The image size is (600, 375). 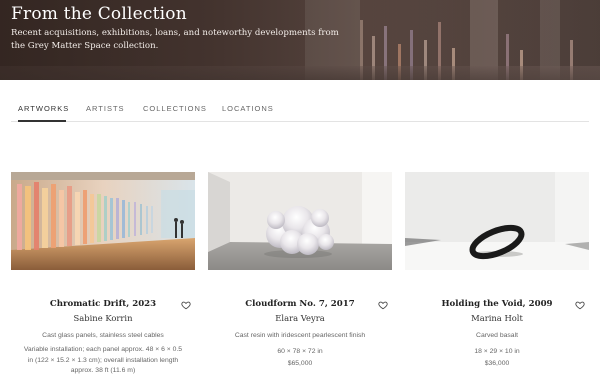 What do you see at coordinates (43, 113) in the screenshot?
I see `tab-artworks: ARTWORKS` at bounding box center [43, 113].